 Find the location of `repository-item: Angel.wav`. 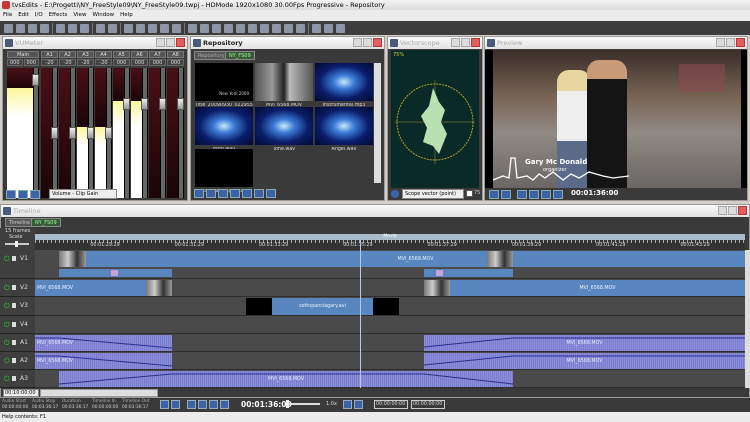

repository-item: Angel.wav is located at coordinates (344, 132).